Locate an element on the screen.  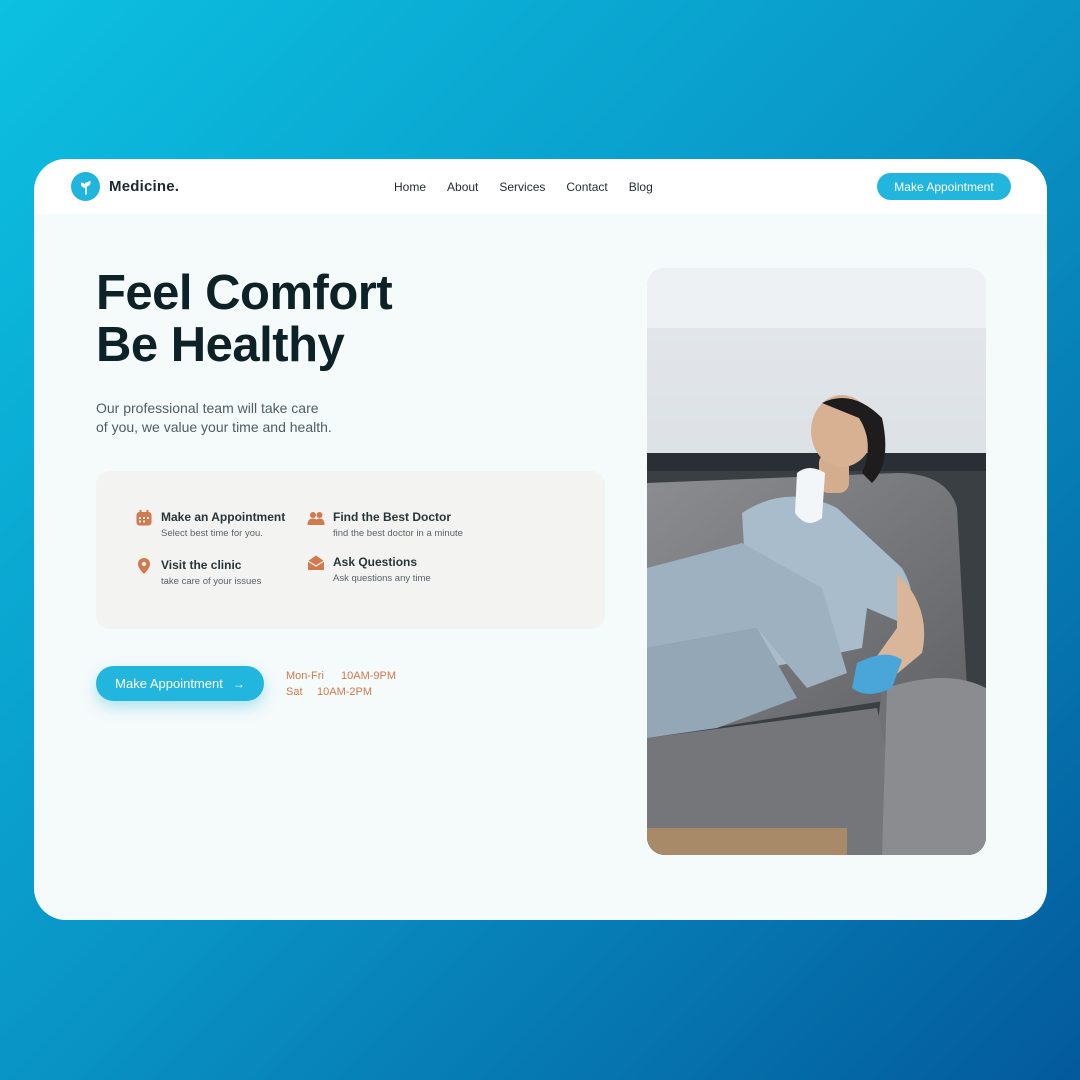
calendar-icon is located at coordinates (144, 517).